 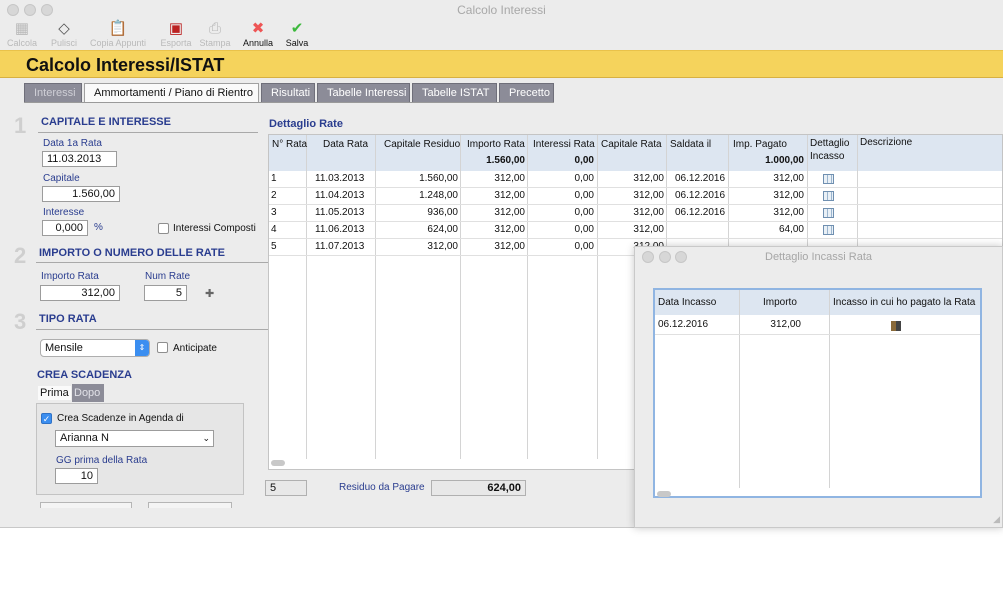 What do you see at coordinates (687, 302) in the screenshot?
I see `header-data-incasso: Data Incasso` at bounding box center [687, 302].